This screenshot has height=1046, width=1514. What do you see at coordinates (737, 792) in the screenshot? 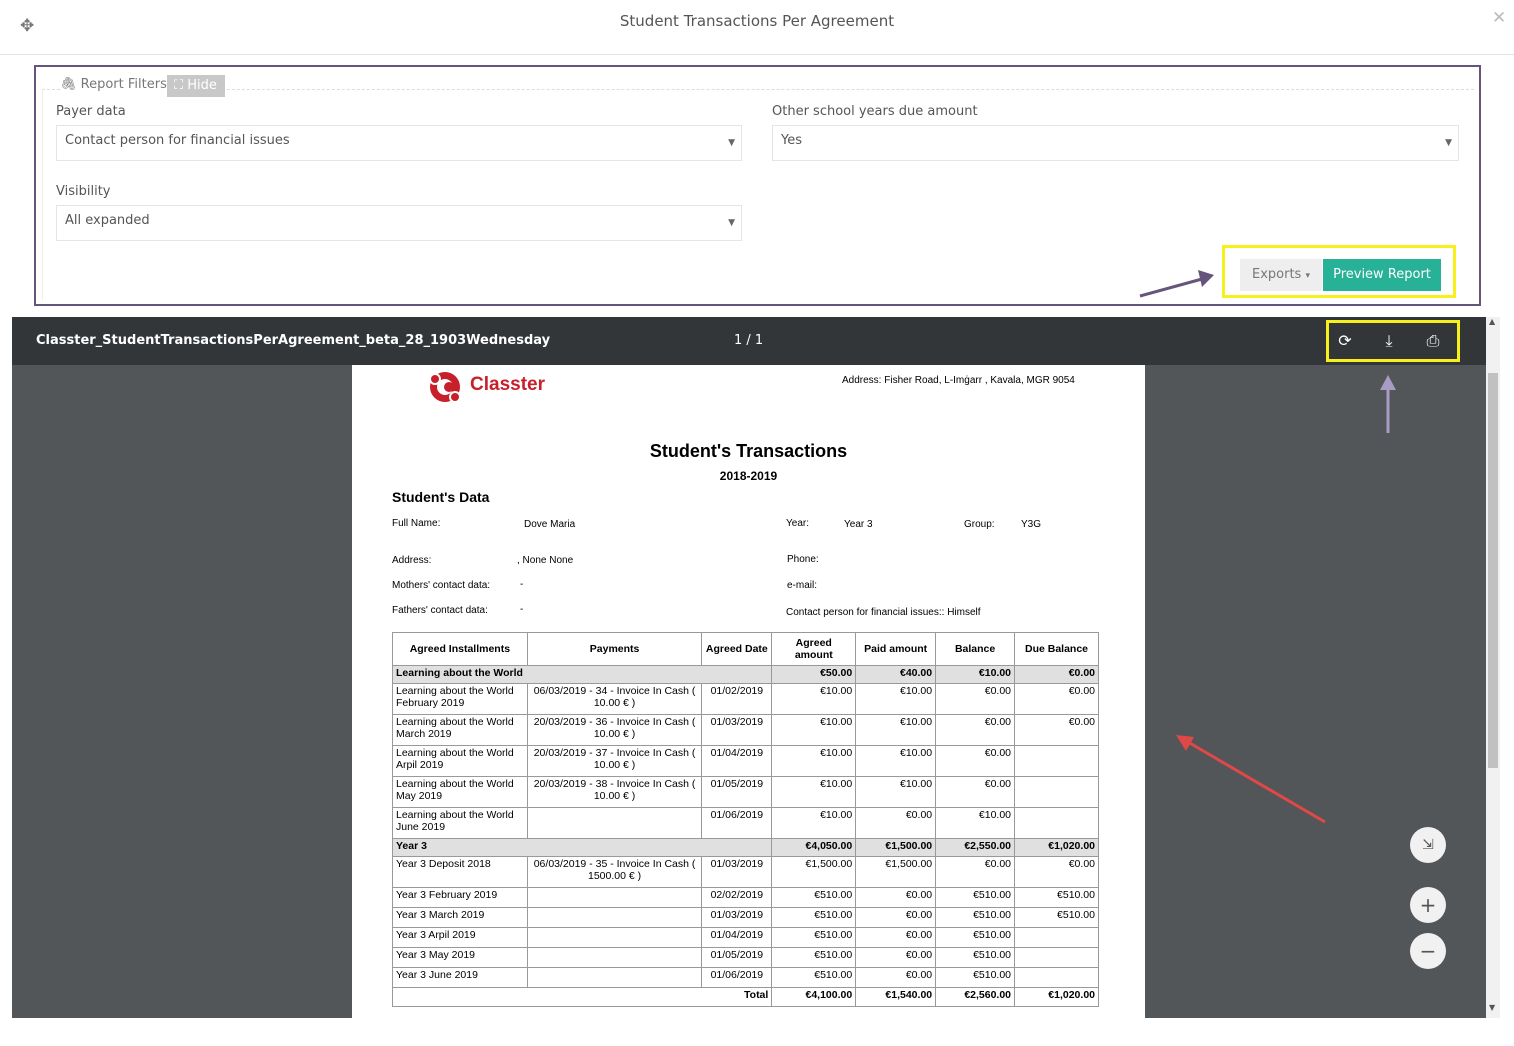
I see `date-cell: 01/05/2019` at bounding box center [737, 792].